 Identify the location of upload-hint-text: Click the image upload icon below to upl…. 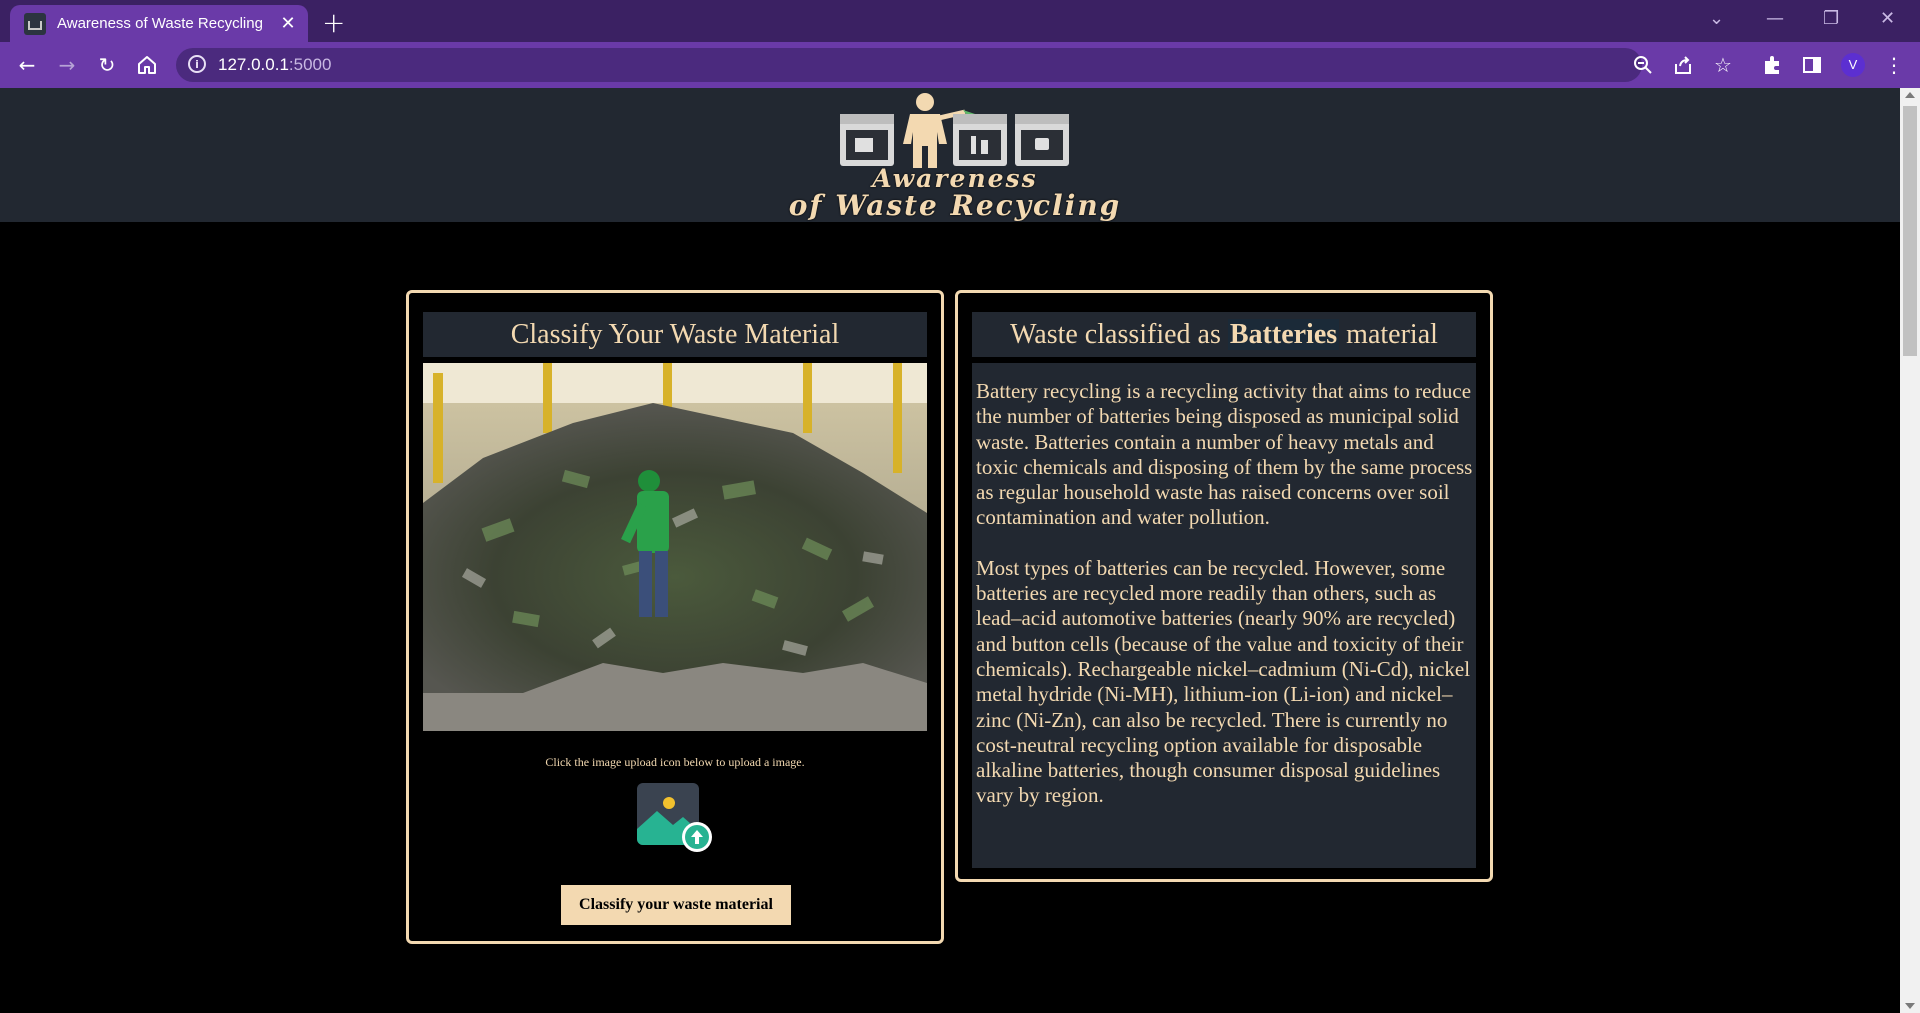
(675, 762).